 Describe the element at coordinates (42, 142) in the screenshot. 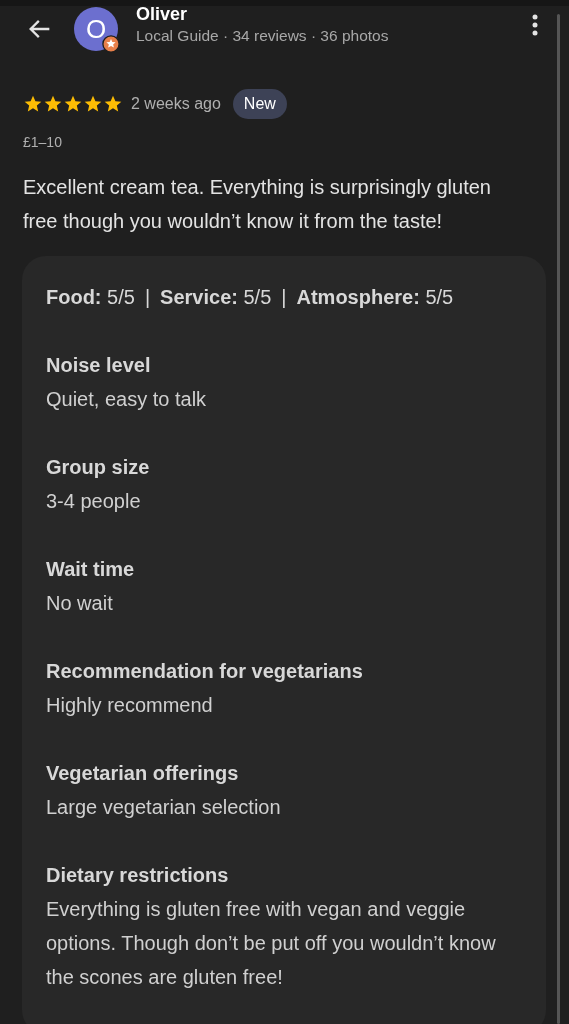

I see `price-range: £1–10` at that location.